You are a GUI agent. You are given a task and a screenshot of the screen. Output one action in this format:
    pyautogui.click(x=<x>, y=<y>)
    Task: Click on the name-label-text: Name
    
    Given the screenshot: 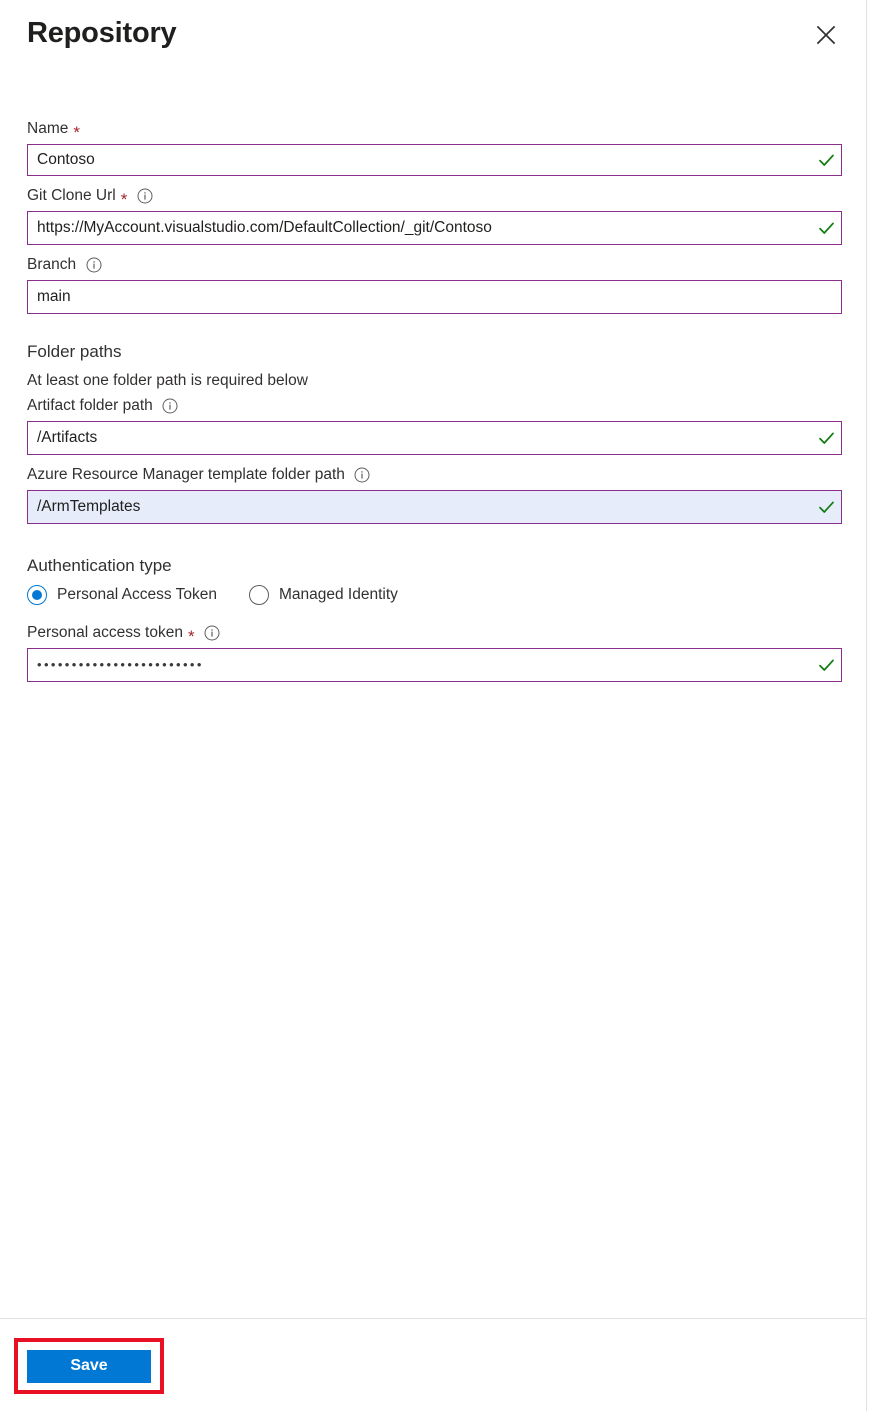 What is the action you would take?
    pyautogui.click(x=48, y=128)
    